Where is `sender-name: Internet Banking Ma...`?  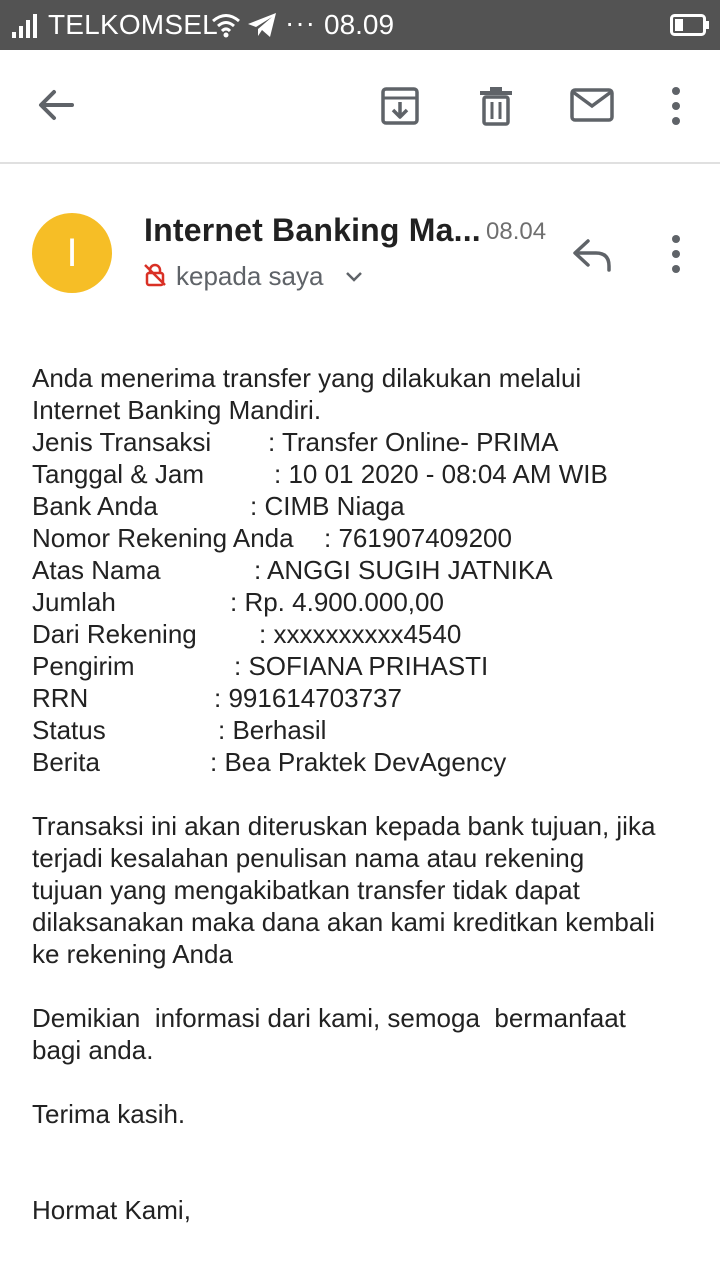 sender-name: Internet Banking Ma... is located at coordinates (312, 230).